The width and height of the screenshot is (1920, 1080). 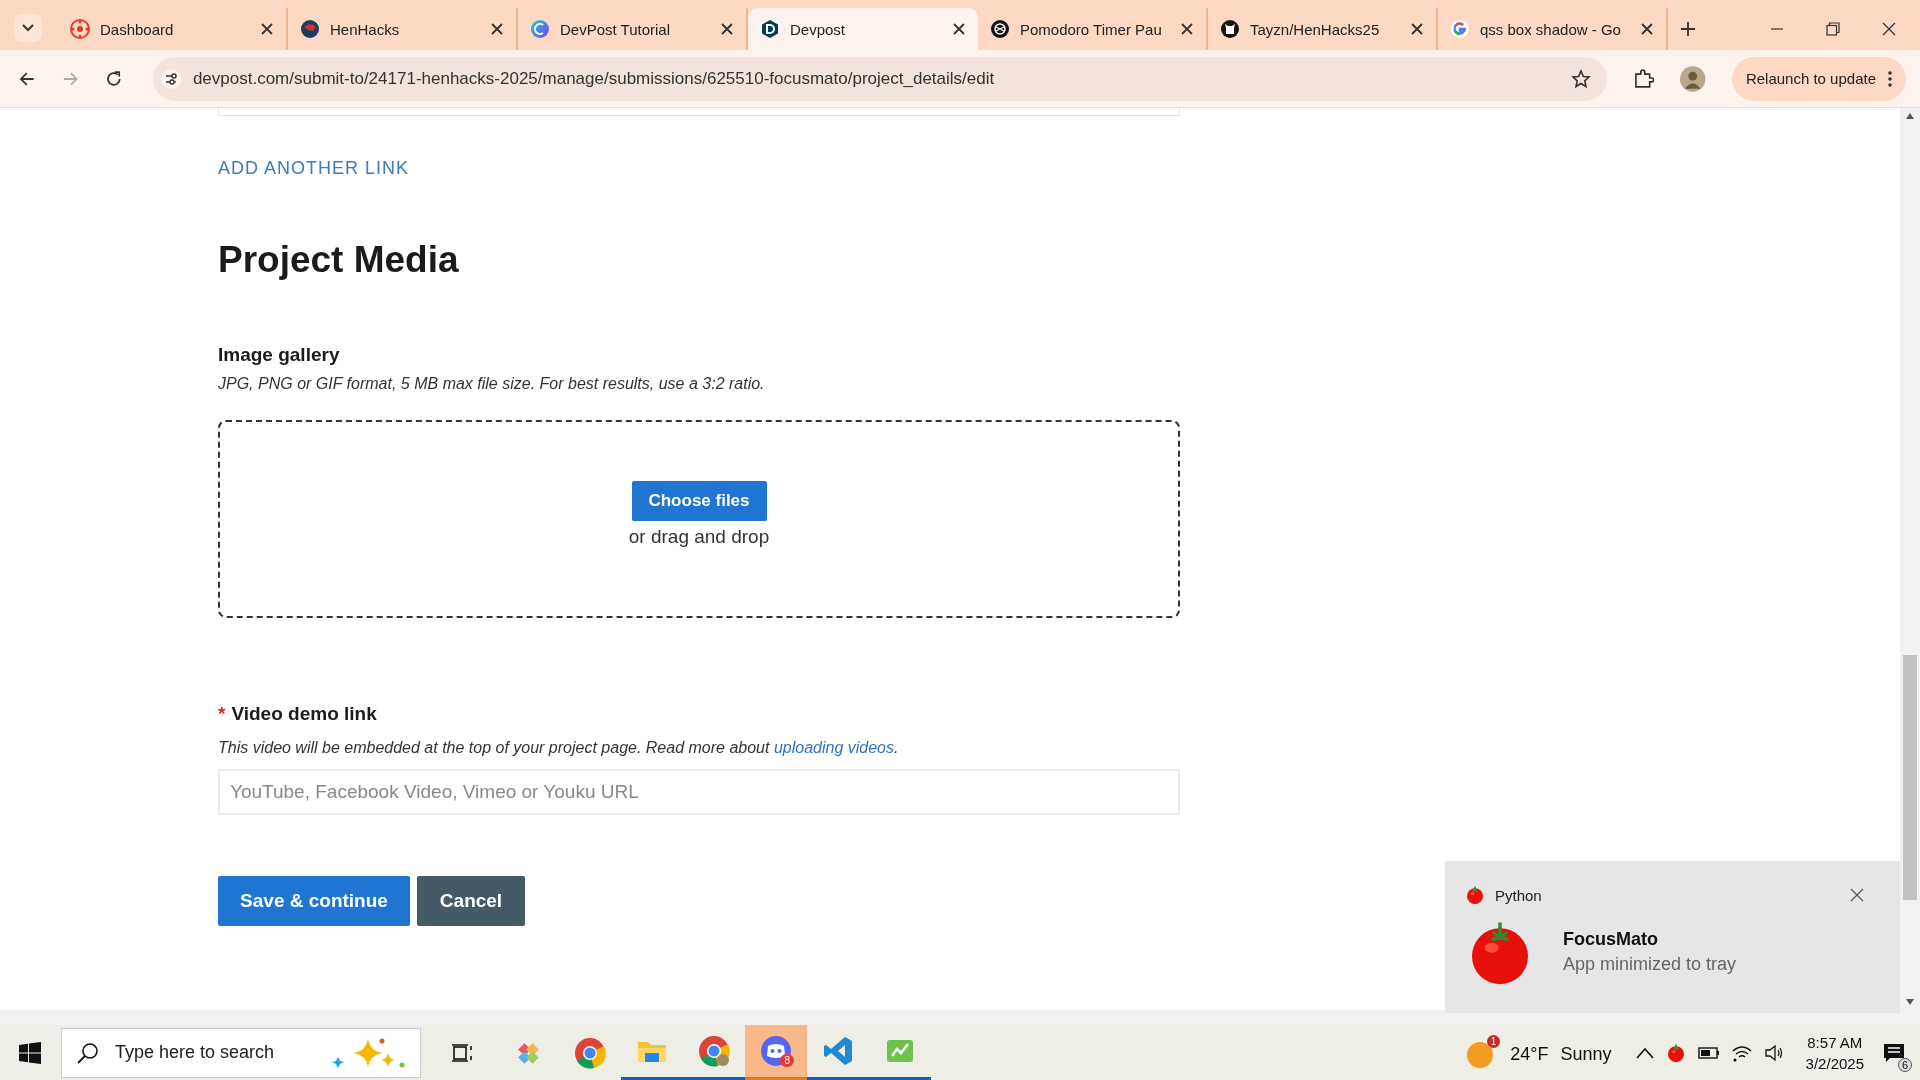 What do you see at coordinates (1580, 78) in the screenshot?
I see `bookmark-star-icon` at bounding box center [1580, 78].